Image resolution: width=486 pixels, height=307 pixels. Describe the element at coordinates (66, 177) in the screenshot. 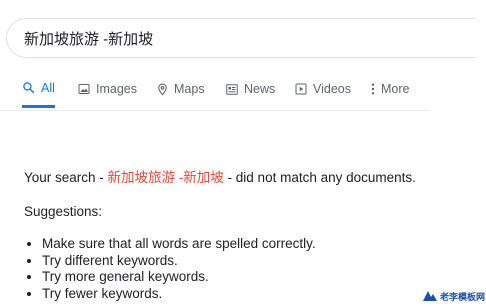

I see `not-match-prefix: Your search -` at that location.